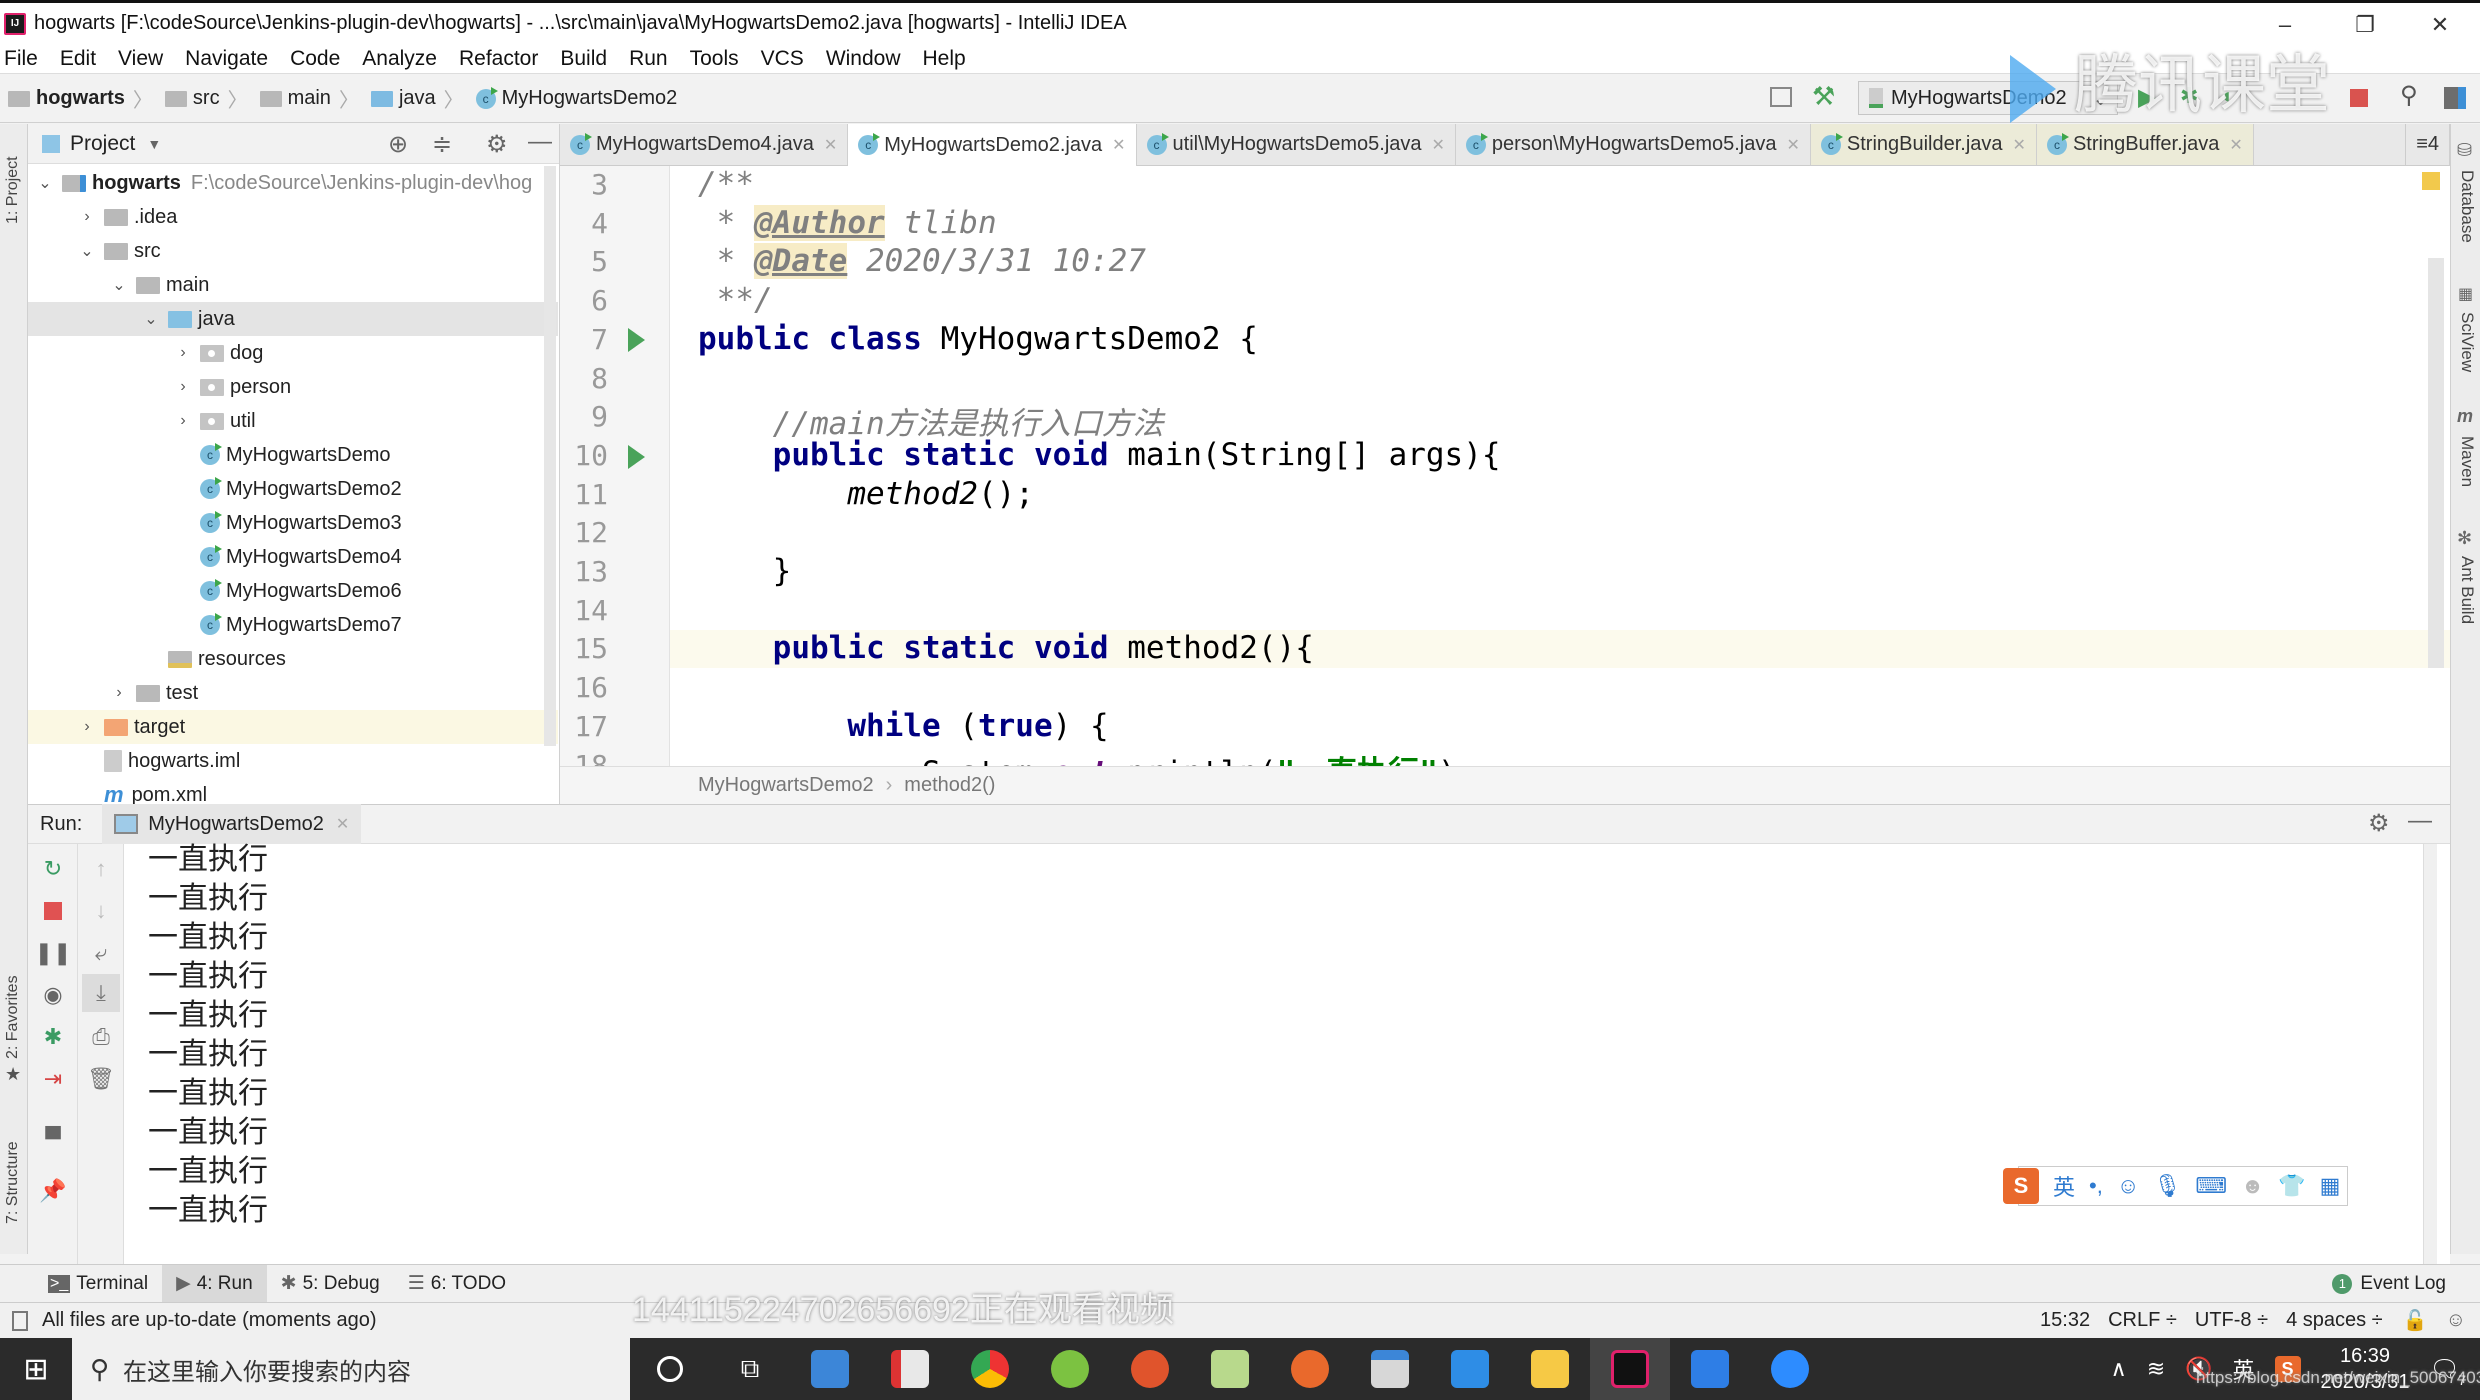 The height and width of the screenshot is (1400, 2480). Describe the element at coordinates (583, 59) in the screenshot. I see `menu-build: Build` at that location.